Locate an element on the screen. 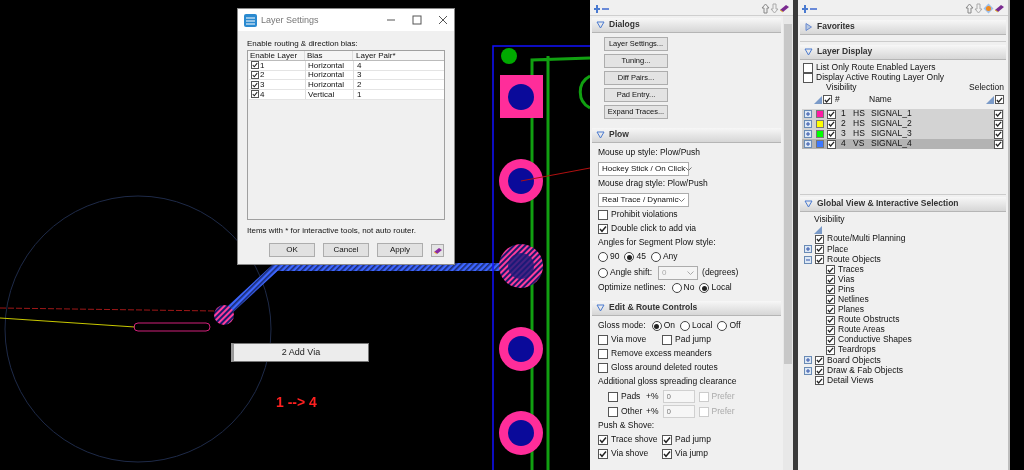 This screenshot has height=470, width=1024. tree-item-label: Draw & Fab Objects is located at coordinates (865, 370).